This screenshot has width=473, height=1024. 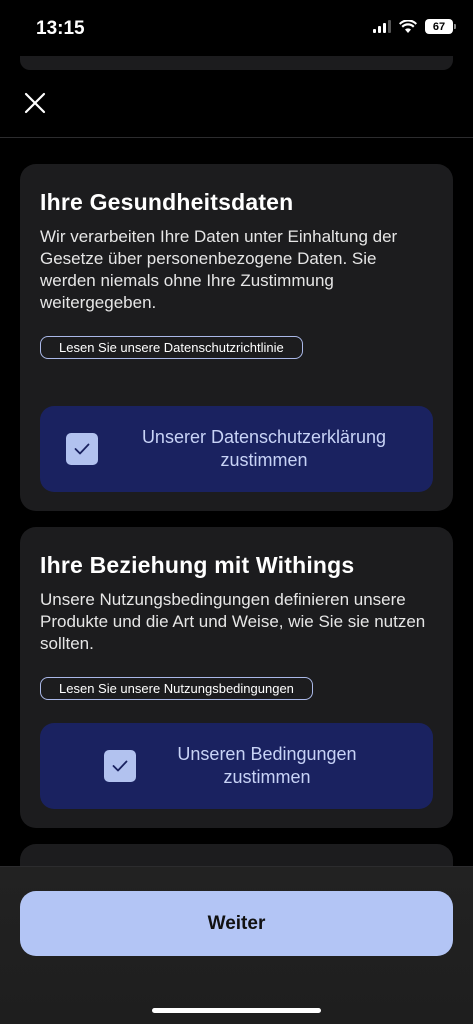 I want to click on terms-consent-label: Unseren Bedingungen zustimmen, so click(x=267, y=765).